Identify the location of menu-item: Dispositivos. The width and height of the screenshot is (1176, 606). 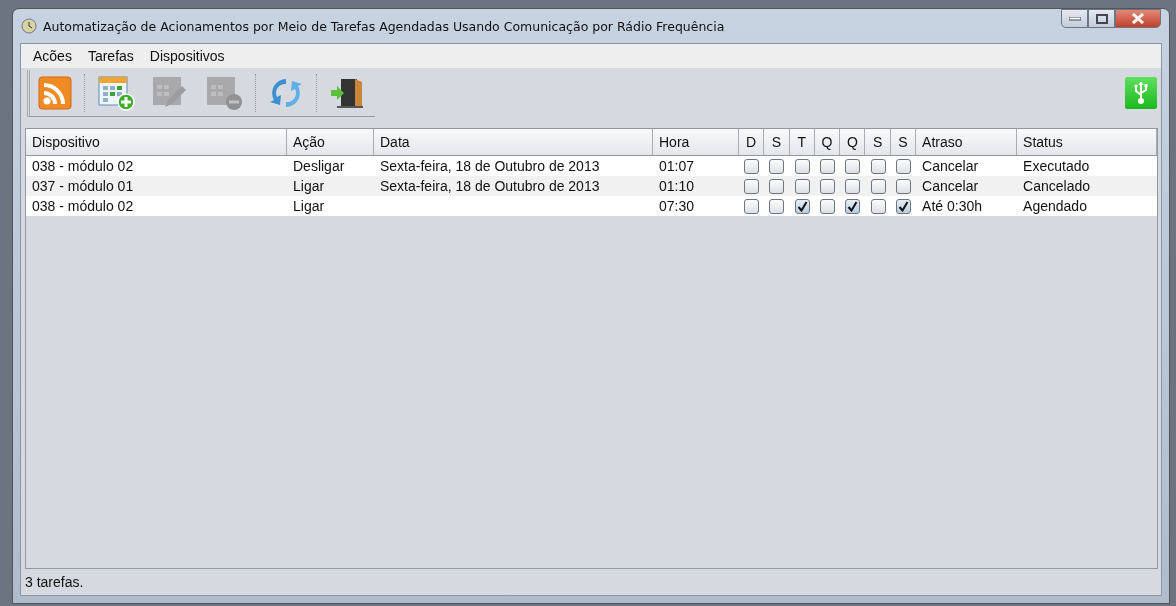
(187, 56).